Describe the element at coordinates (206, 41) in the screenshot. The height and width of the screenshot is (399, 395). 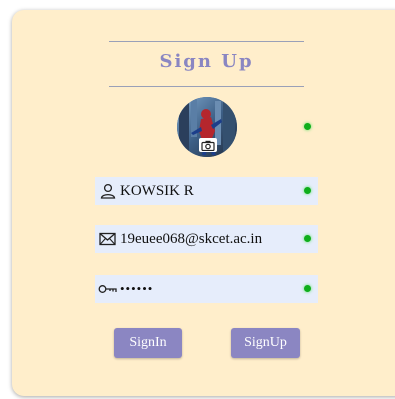
I see `title-divider-top` at that location.